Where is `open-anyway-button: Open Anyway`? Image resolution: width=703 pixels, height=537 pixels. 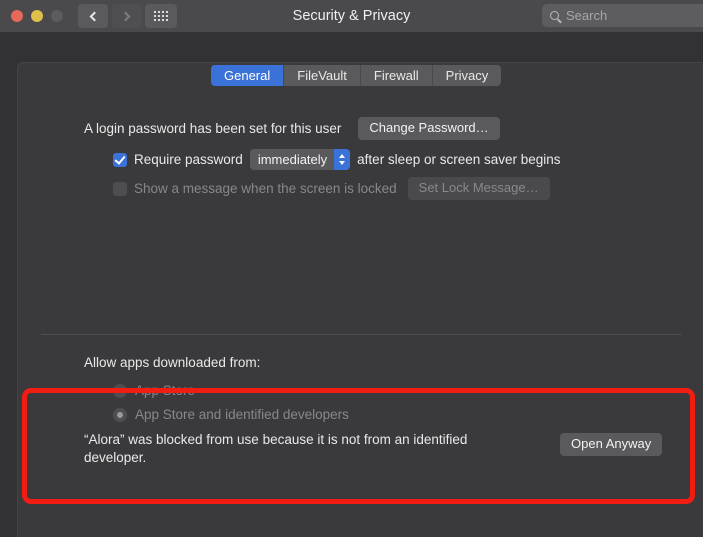 open-anyway-button: Open Anyway is located at coordinates (611, 445).